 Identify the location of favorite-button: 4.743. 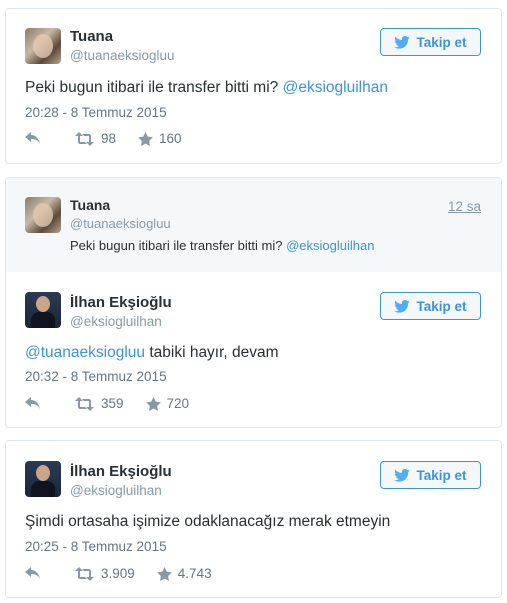
(184, 573).